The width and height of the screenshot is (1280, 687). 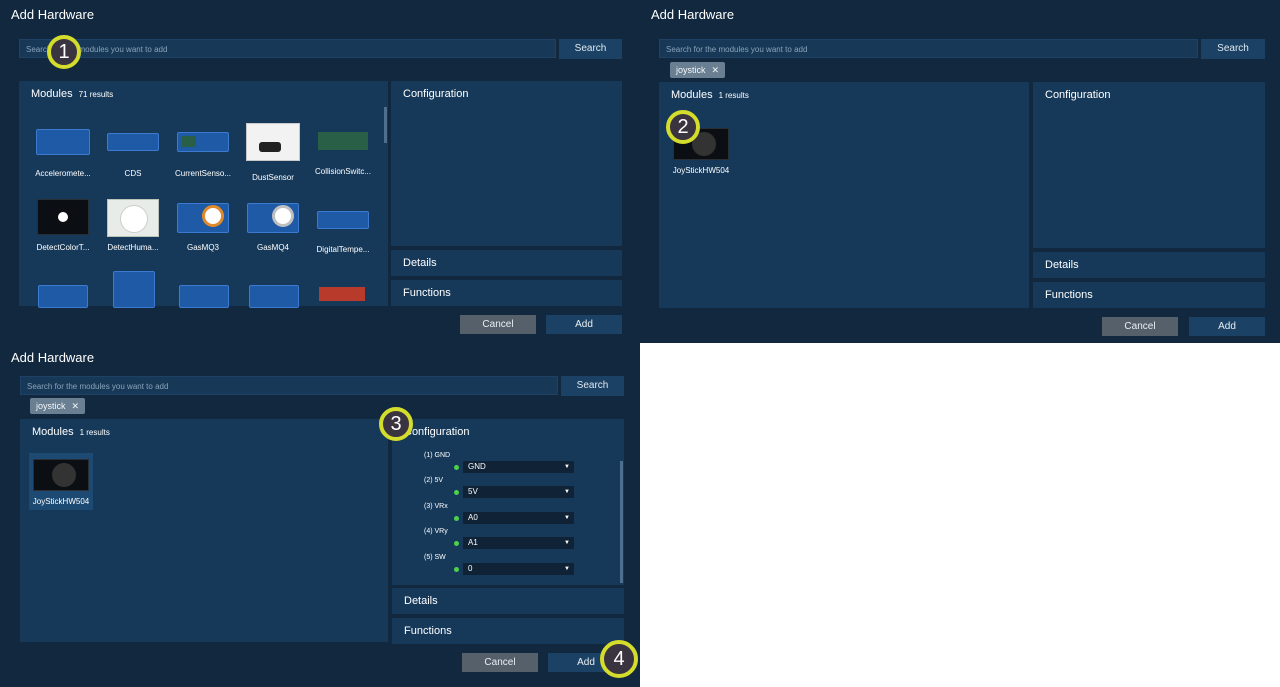 What do you see at coordinates (343, 141) in the screenshot?
I see `collision-switch-icon` at bounding box center [343, 141].